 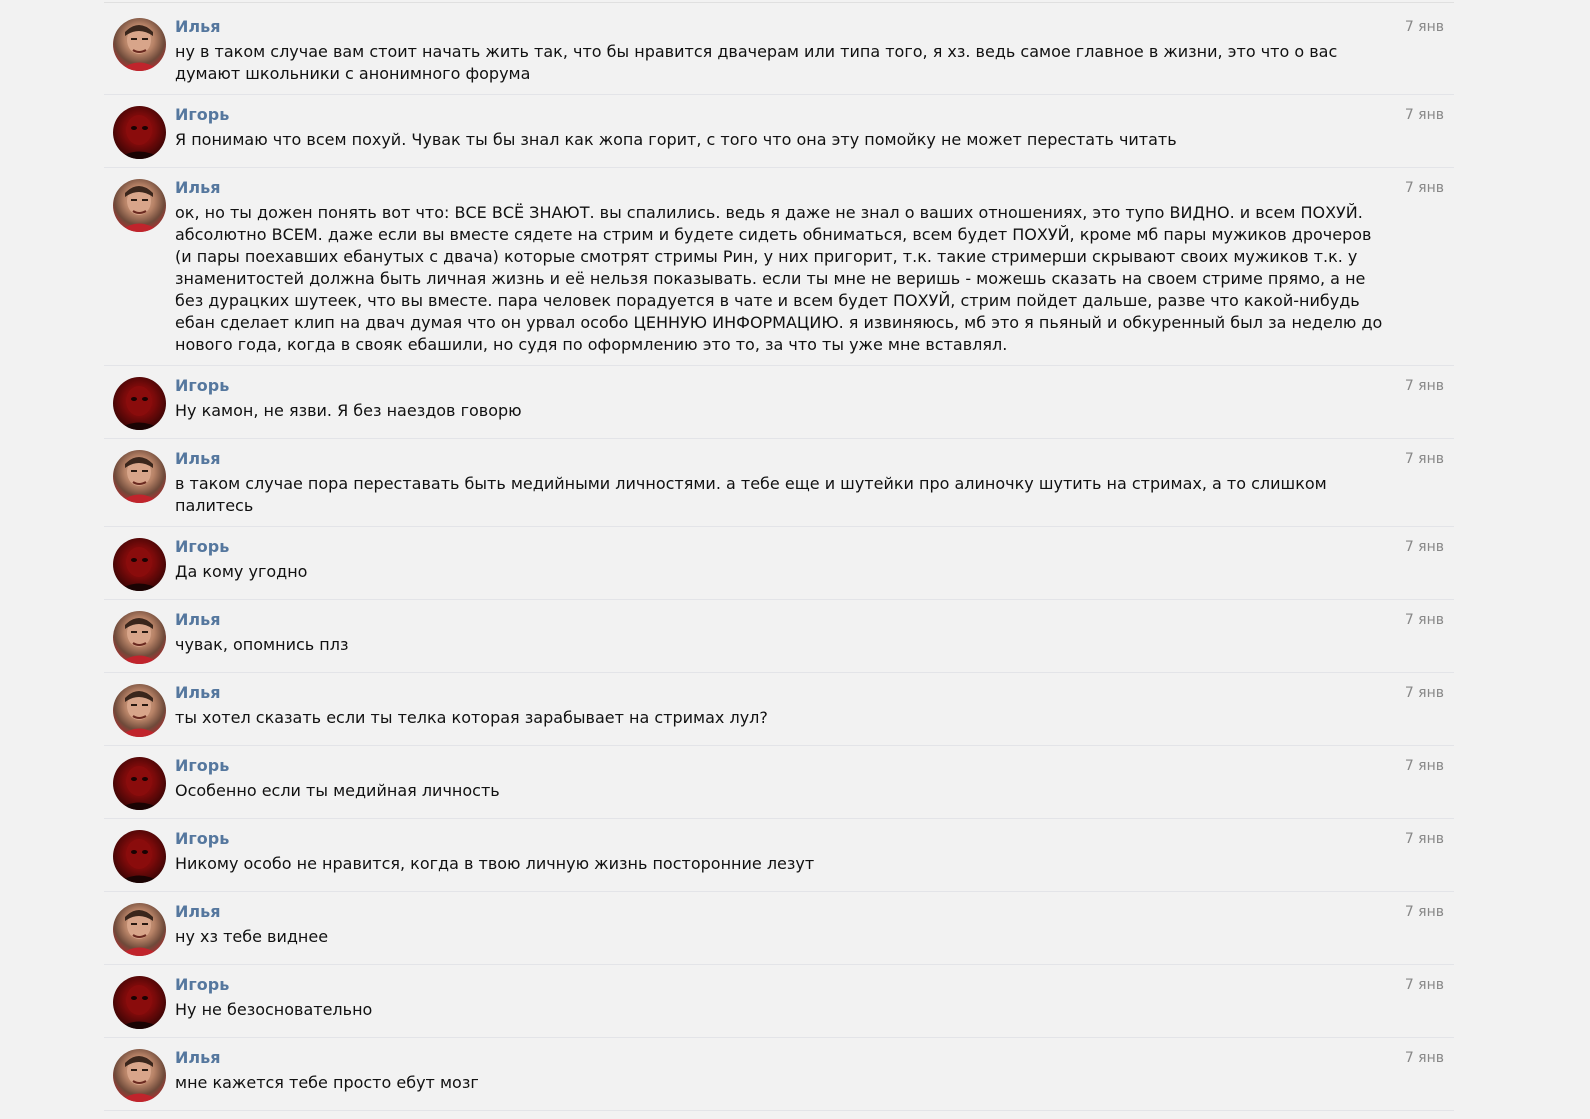 I want to click on message-text: мне кажется тебе просто ебут мозг, so click(x=327, y=1082).